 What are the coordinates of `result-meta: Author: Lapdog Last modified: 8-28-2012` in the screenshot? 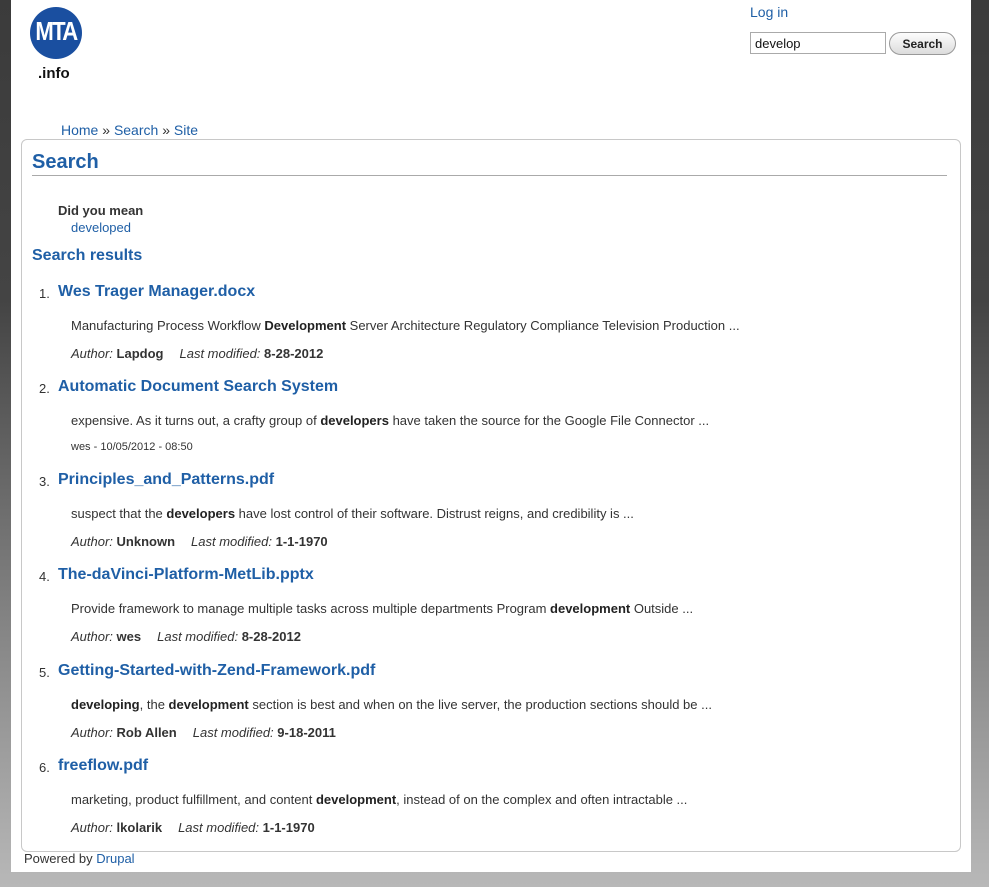 It's located at (197, 353).